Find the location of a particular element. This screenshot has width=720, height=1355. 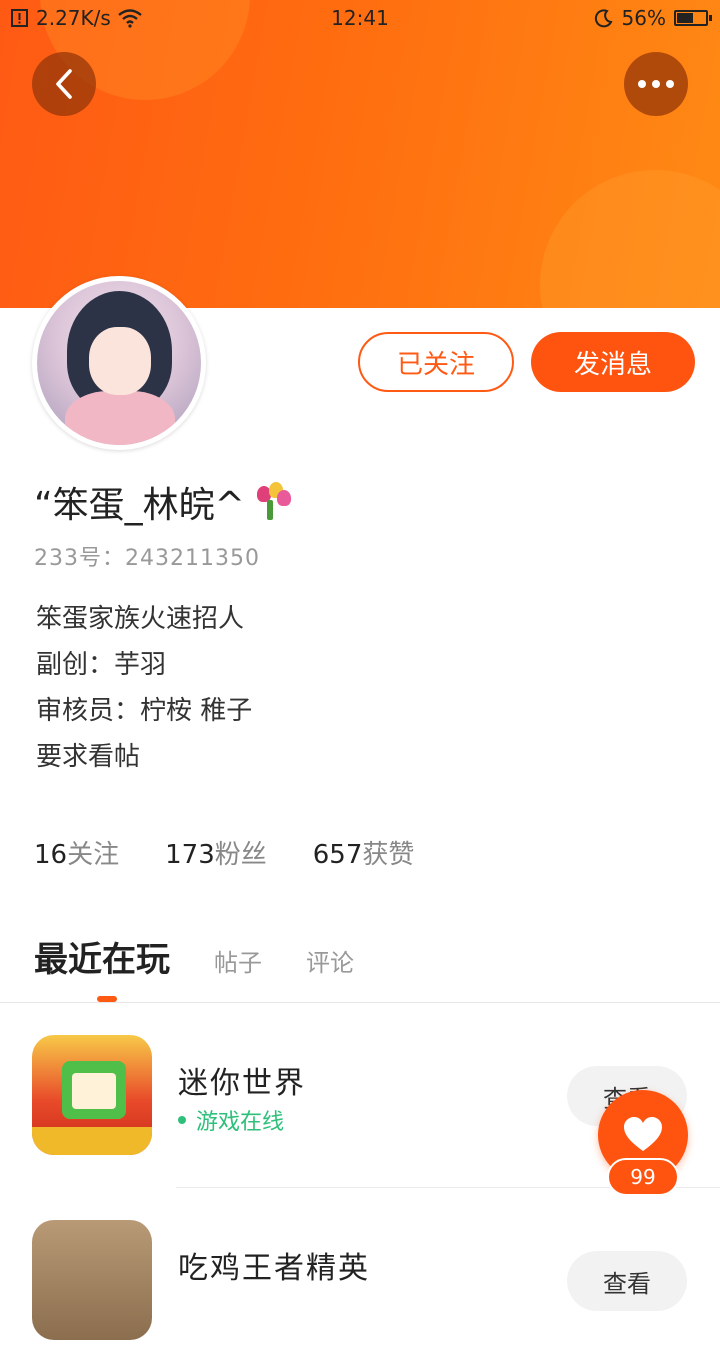

bio-line: 笨蛋家族火速招人 is located at coordinates (140, 619).